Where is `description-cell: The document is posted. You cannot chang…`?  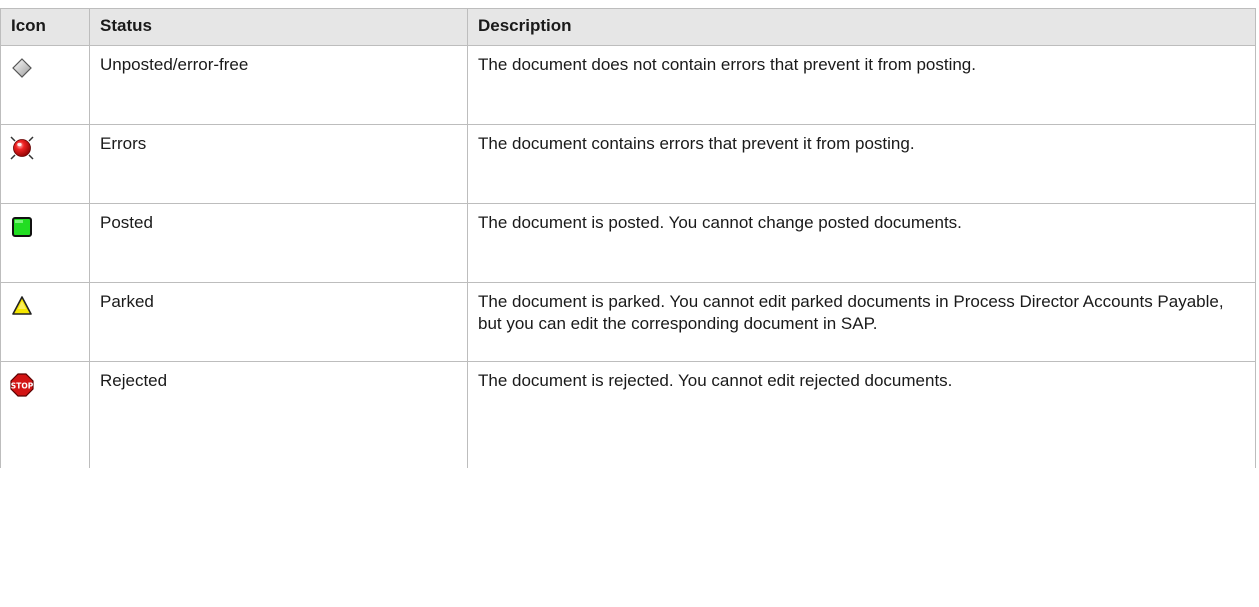 description-cell: The document is posted. You cannot chang… is located at coordinates (861, 243).